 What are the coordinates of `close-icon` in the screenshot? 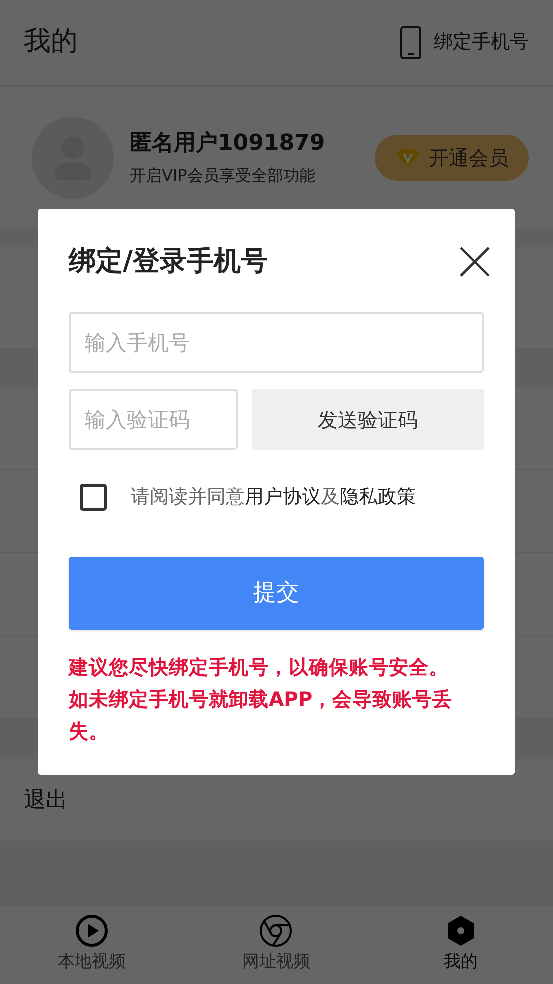 It's located at (475, 262).